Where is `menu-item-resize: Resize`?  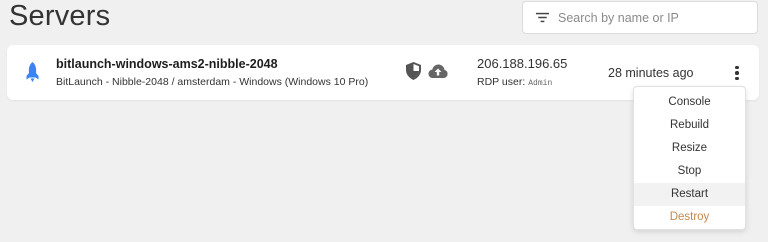
menu-item-resize: Resize is located at coordinates (689, 148).